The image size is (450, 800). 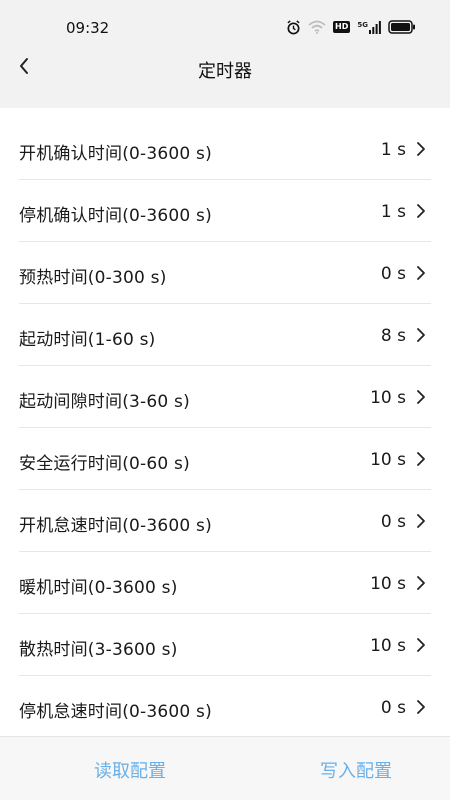 I want to click on setting-row-stop-confirm: 停机确认时间(0-3600 s) 1 s, so click(x=225, y=211).